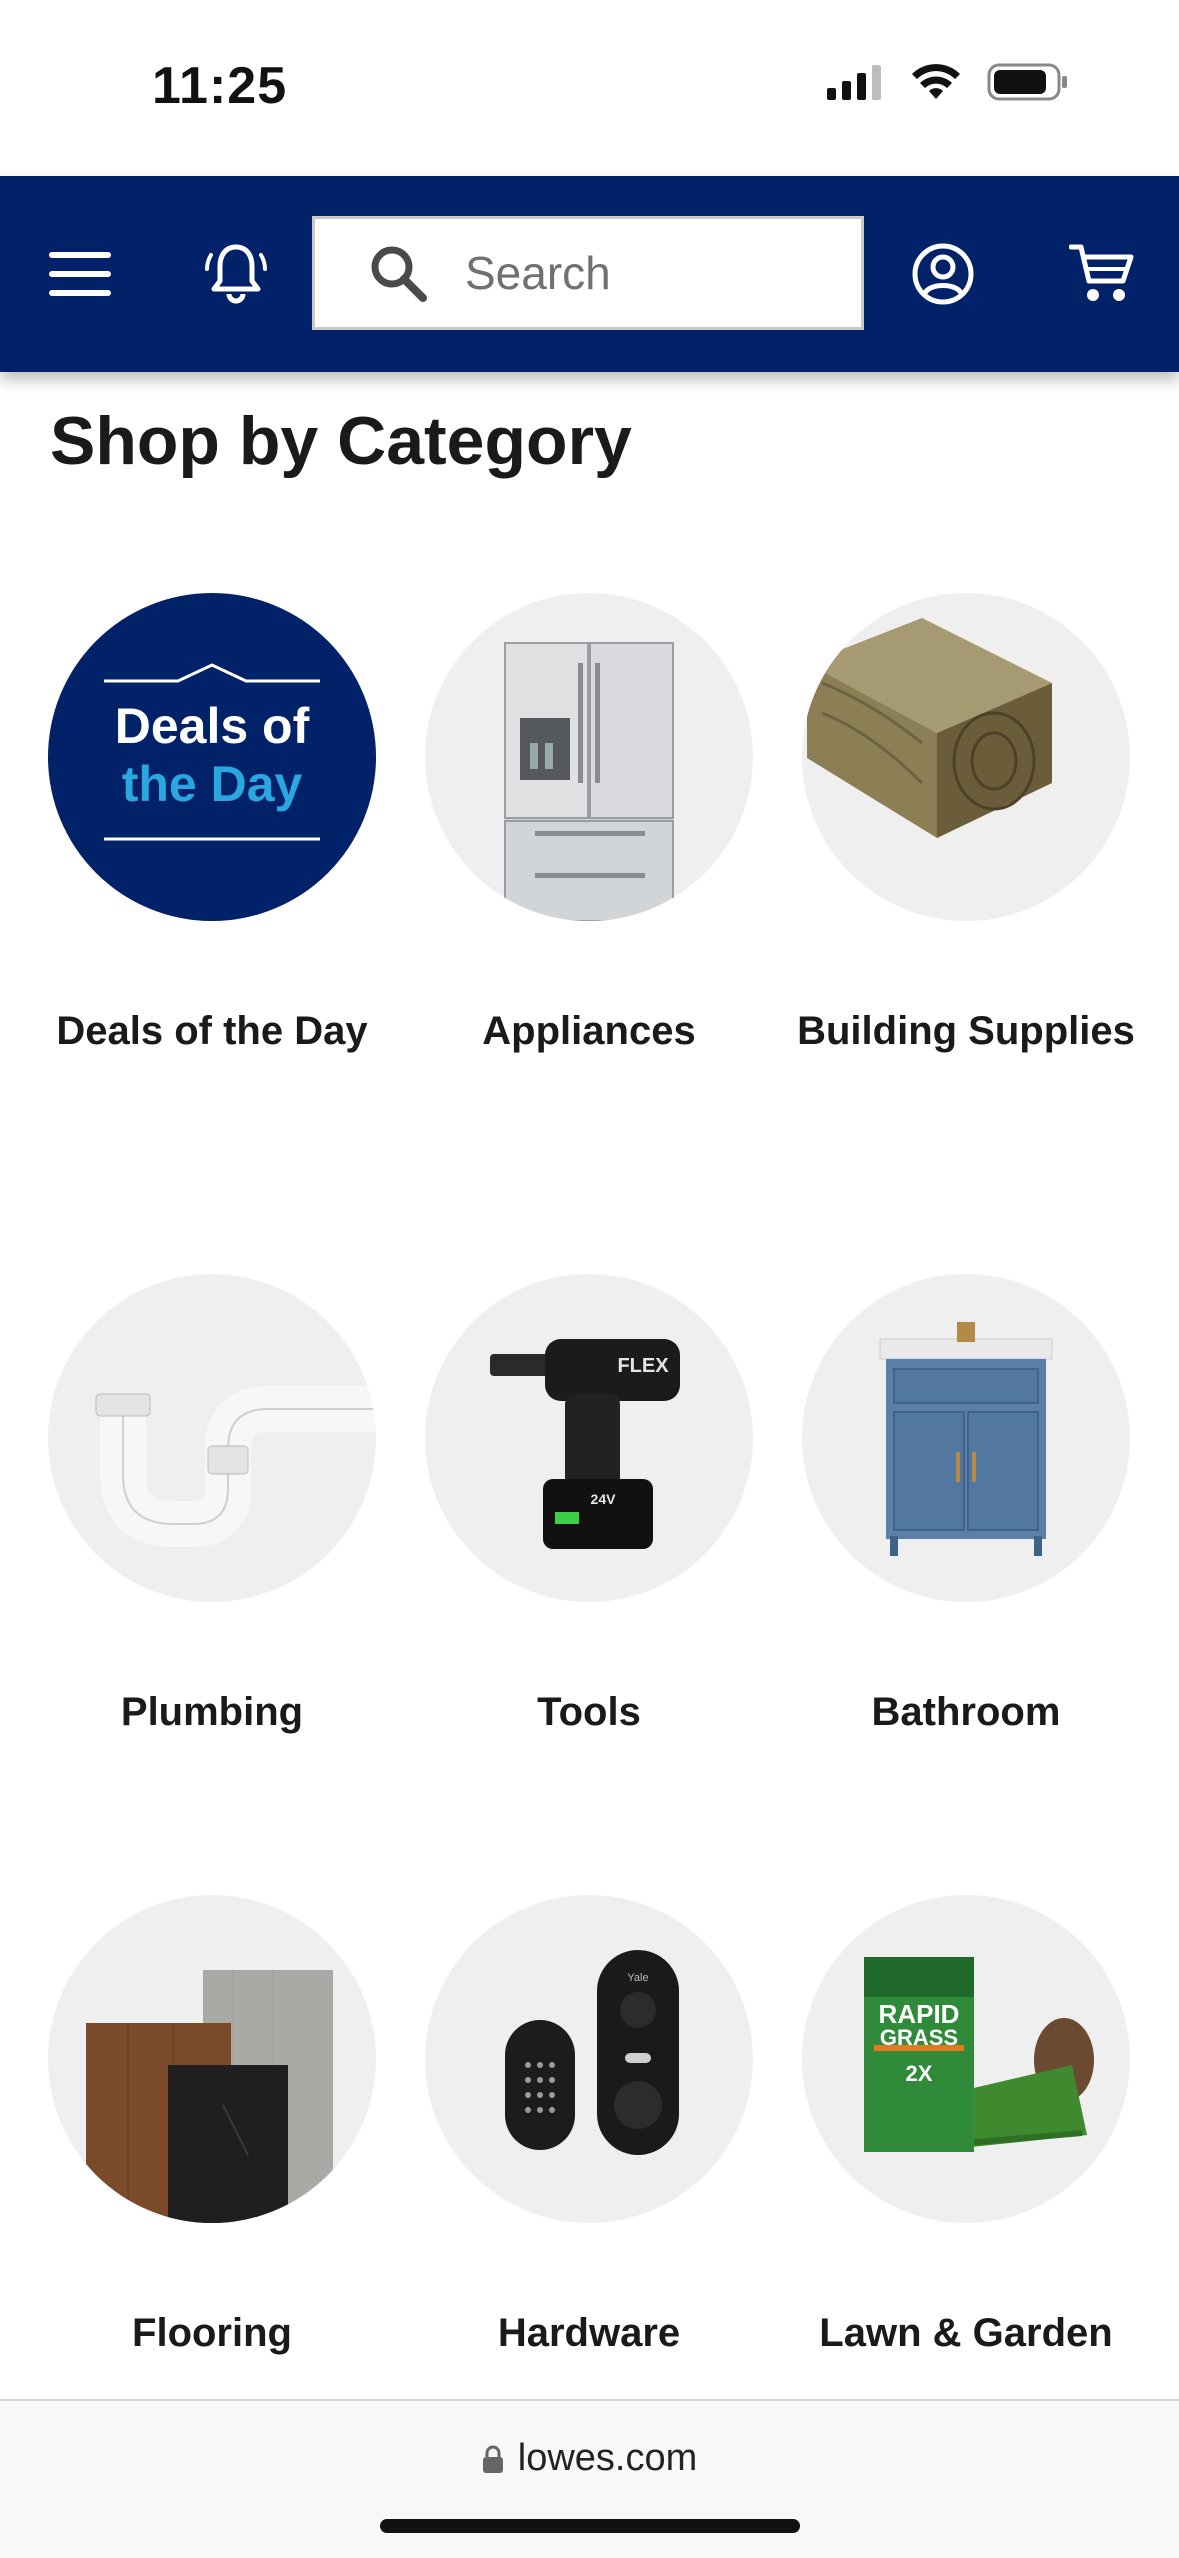 The width and height of the screenshot is (1179, 2558). I want to click on category-bathroom: Bathroom, so click(966, 1508).